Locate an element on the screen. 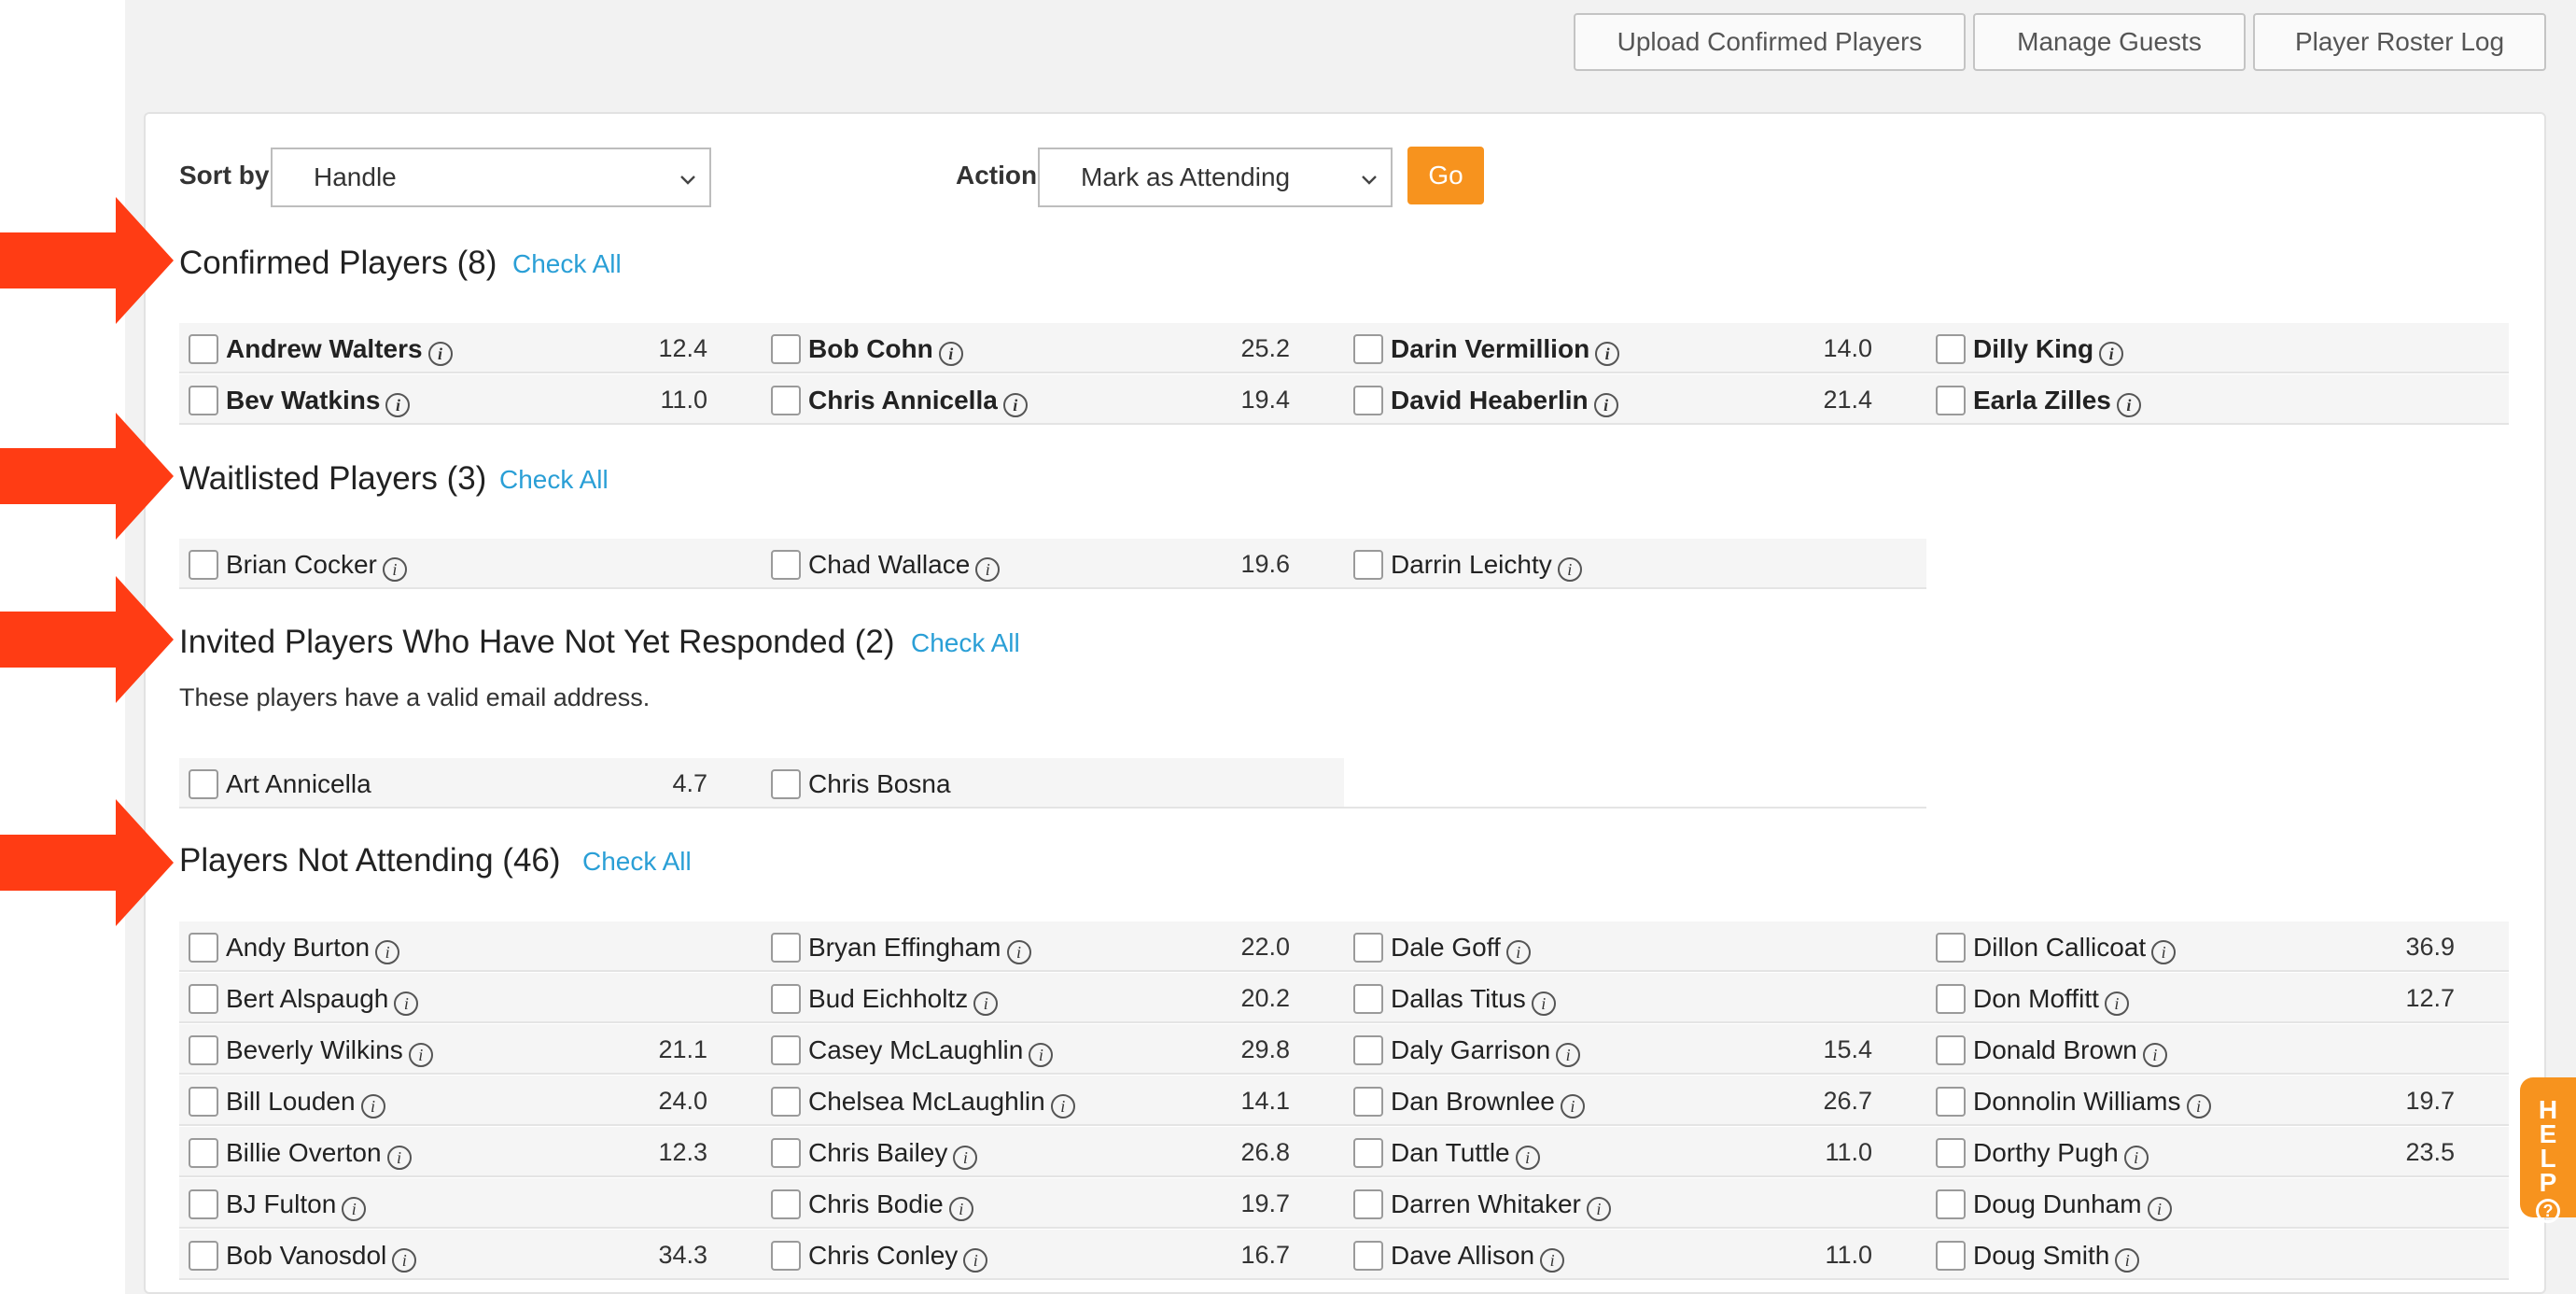 The image size is (2576, 1294). player-row: Art Annicella 4.7 is located at coordinates (470, 783).